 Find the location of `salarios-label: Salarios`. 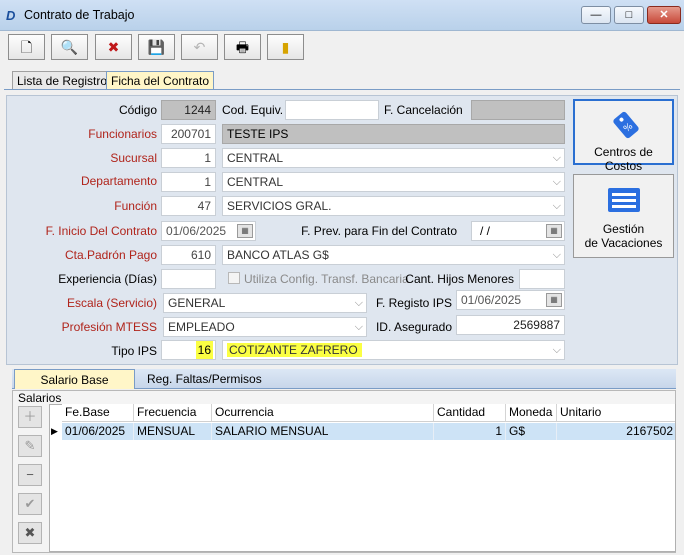

salarios-label: Salarios is located at coordinates (40, 398).